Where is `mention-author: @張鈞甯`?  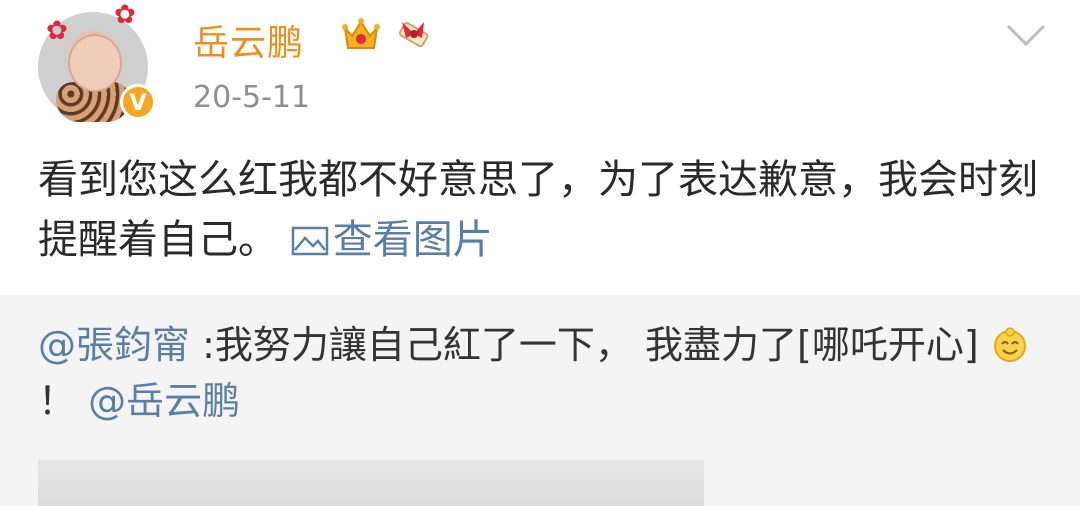 mention-author: @張鈞甯 is located at coordinates (114, 345).